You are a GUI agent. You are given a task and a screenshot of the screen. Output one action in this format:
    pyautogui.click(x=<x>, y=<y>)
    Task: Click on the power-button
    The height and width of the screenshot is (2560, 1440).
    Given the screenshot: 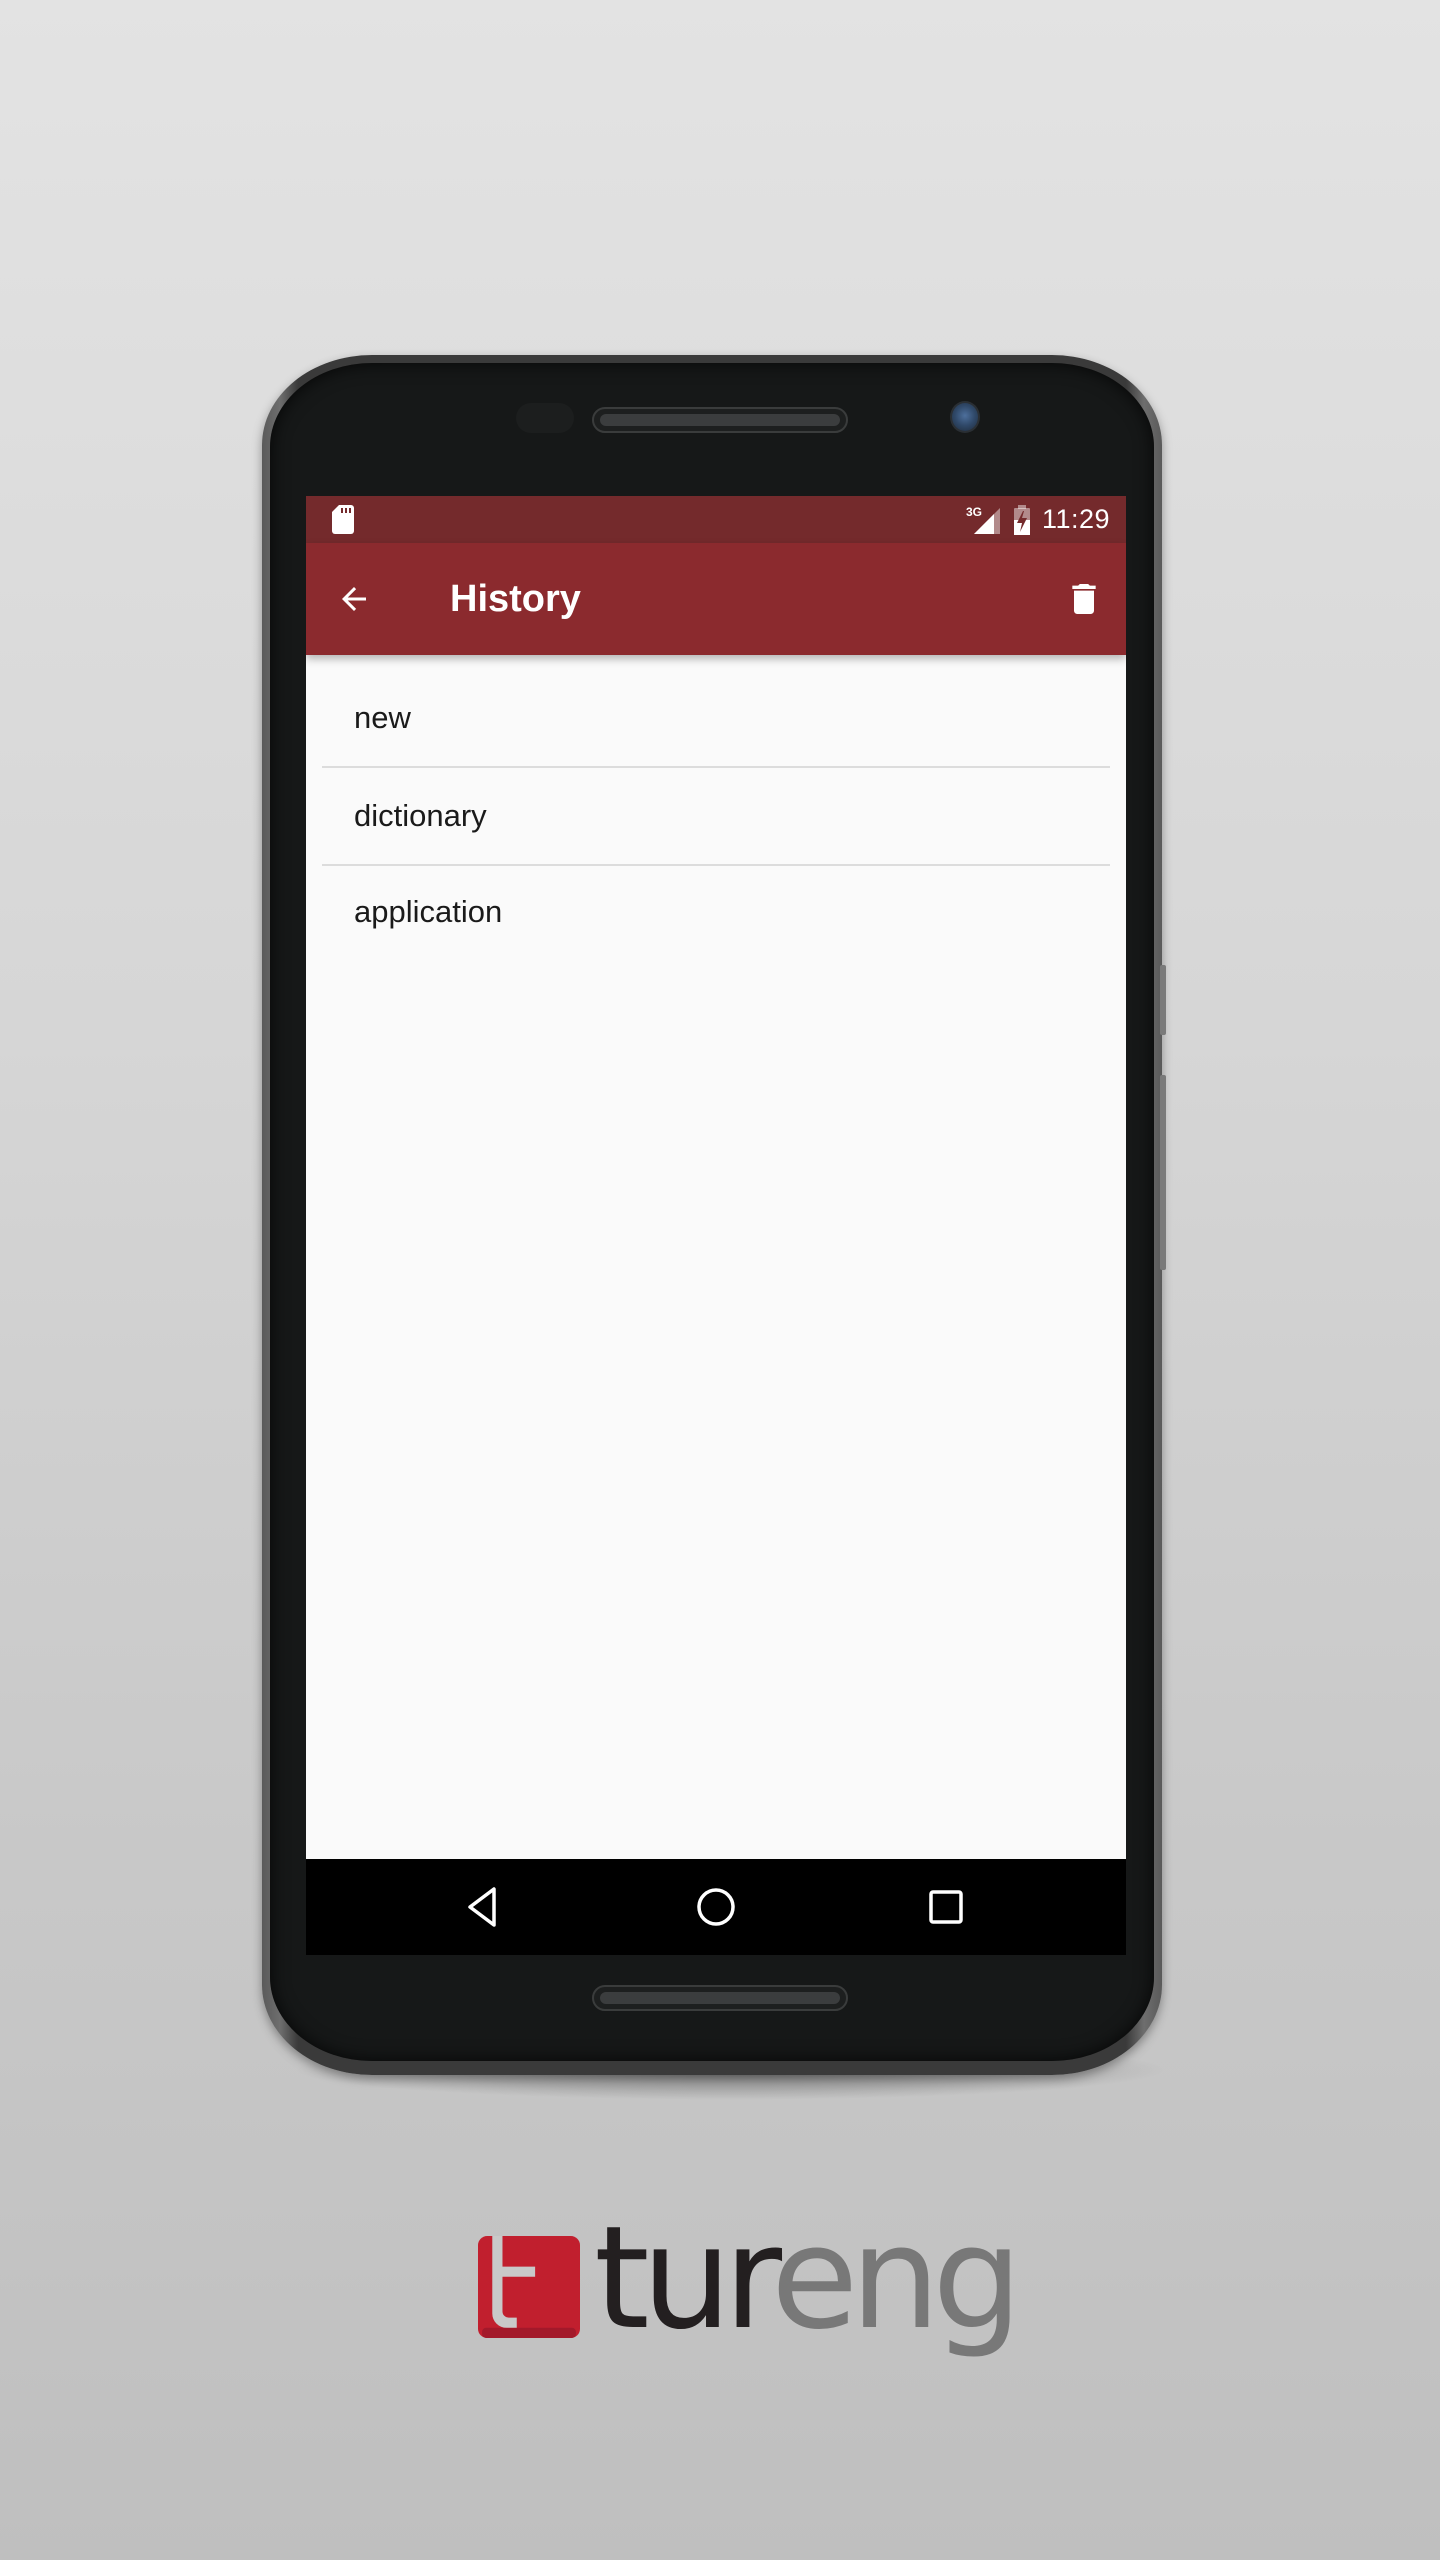 What is the action you would take?
    pyautogui.click(x=1163, y=1000)
    